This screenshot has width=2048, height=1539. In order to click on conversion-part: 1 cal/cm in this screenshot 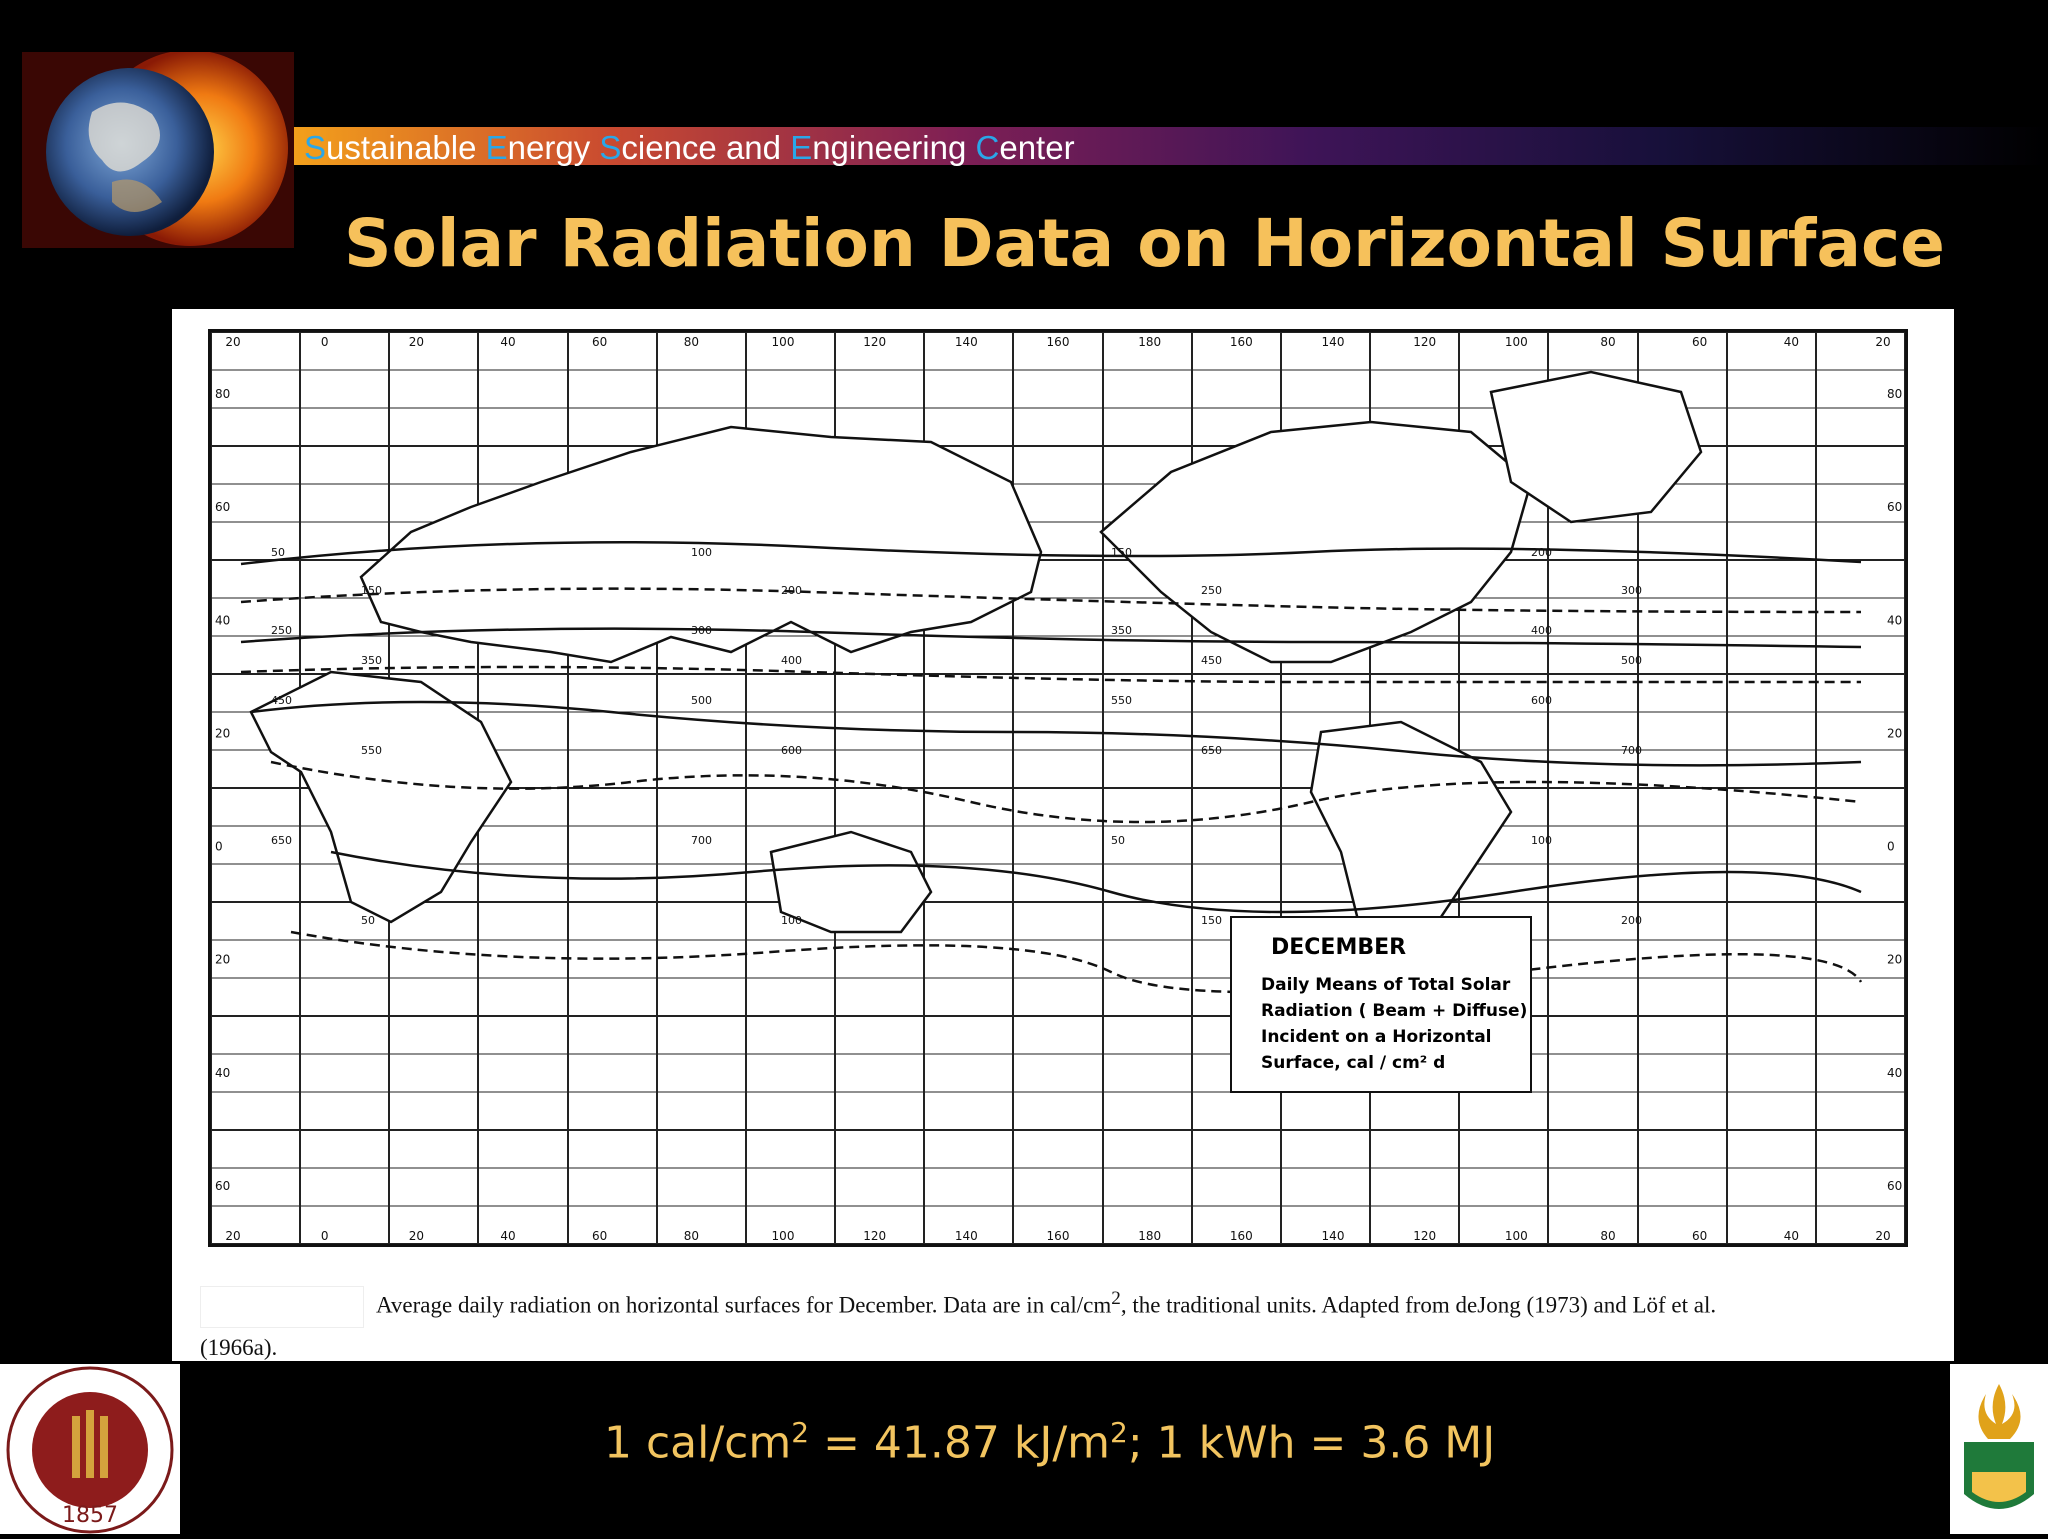, I will do `click(698, 1443)`.